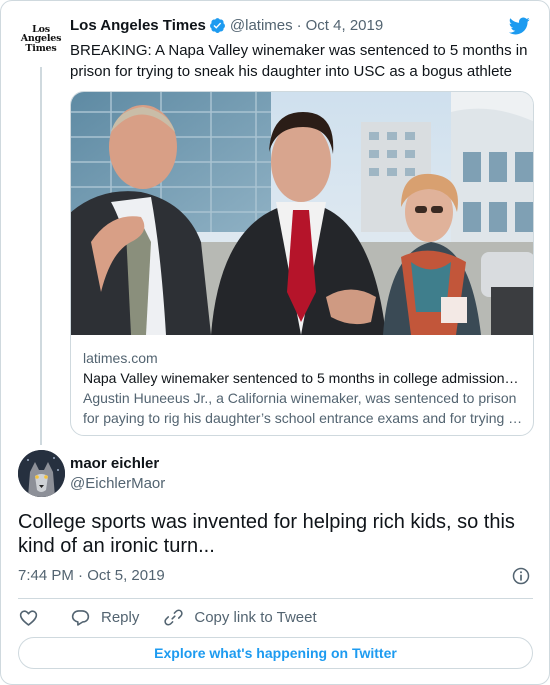 The width and height of the screenshot is (550, 685). I want to click on heart-icon, so click(28, 617).